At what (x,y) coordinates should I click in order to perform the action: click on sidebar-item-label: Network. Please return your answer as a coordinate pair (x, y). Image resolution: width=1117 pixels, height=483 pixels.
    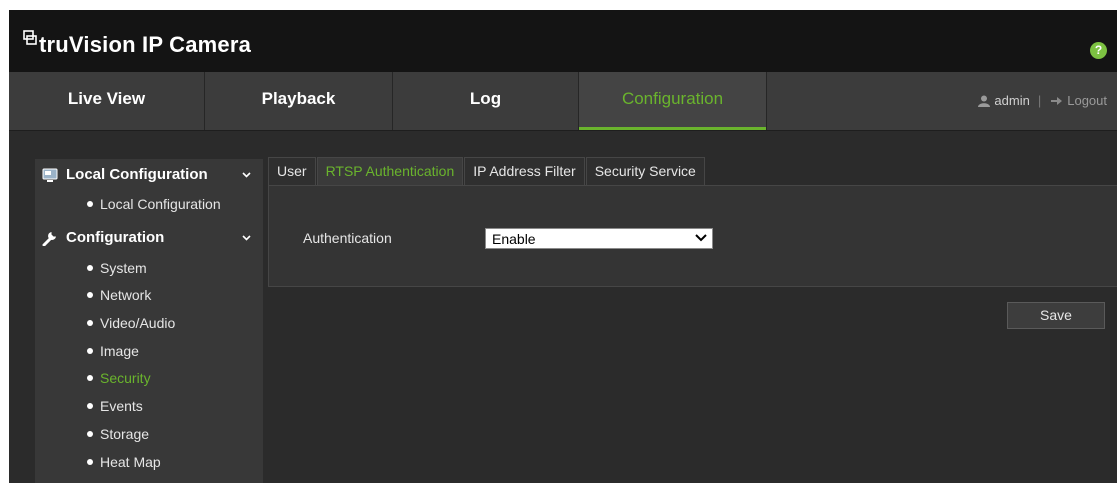
    Looking at the image, I should click on (126, 295).